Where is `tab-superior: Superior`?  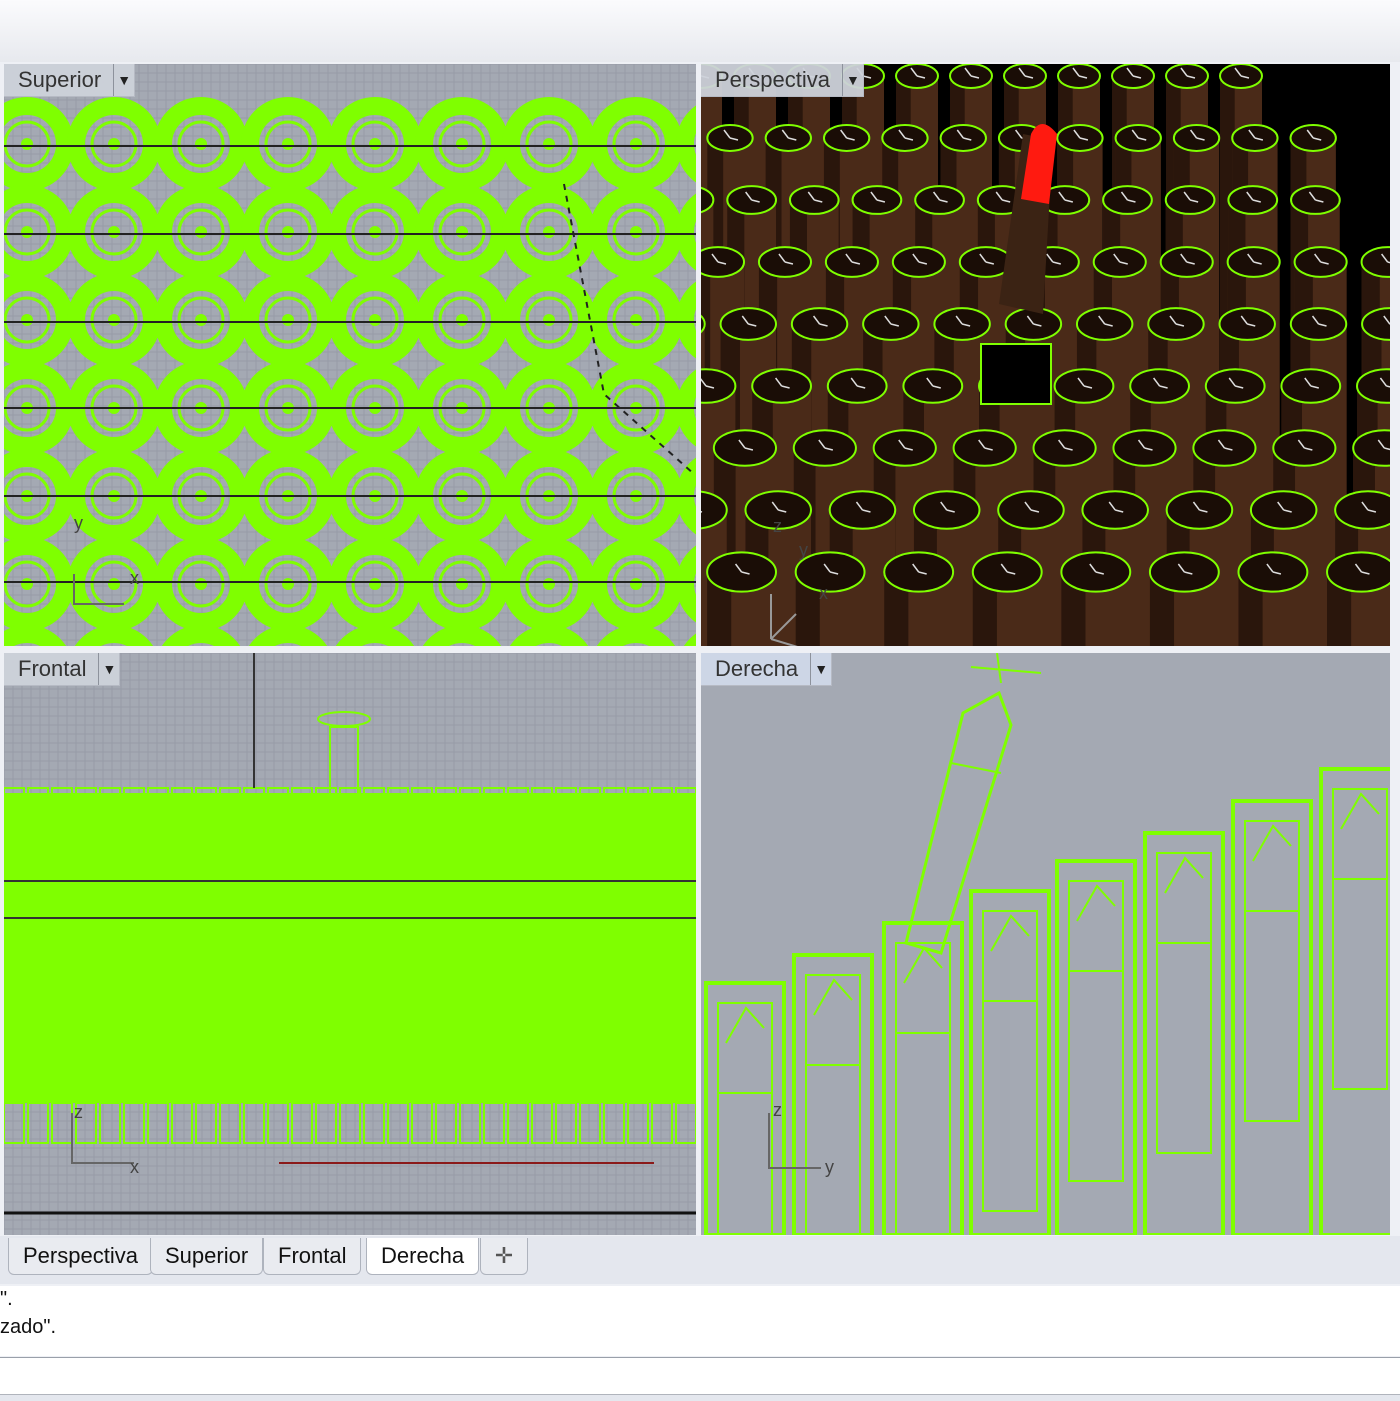
tab-superior: Superior is located at coordinates (207, 1256).